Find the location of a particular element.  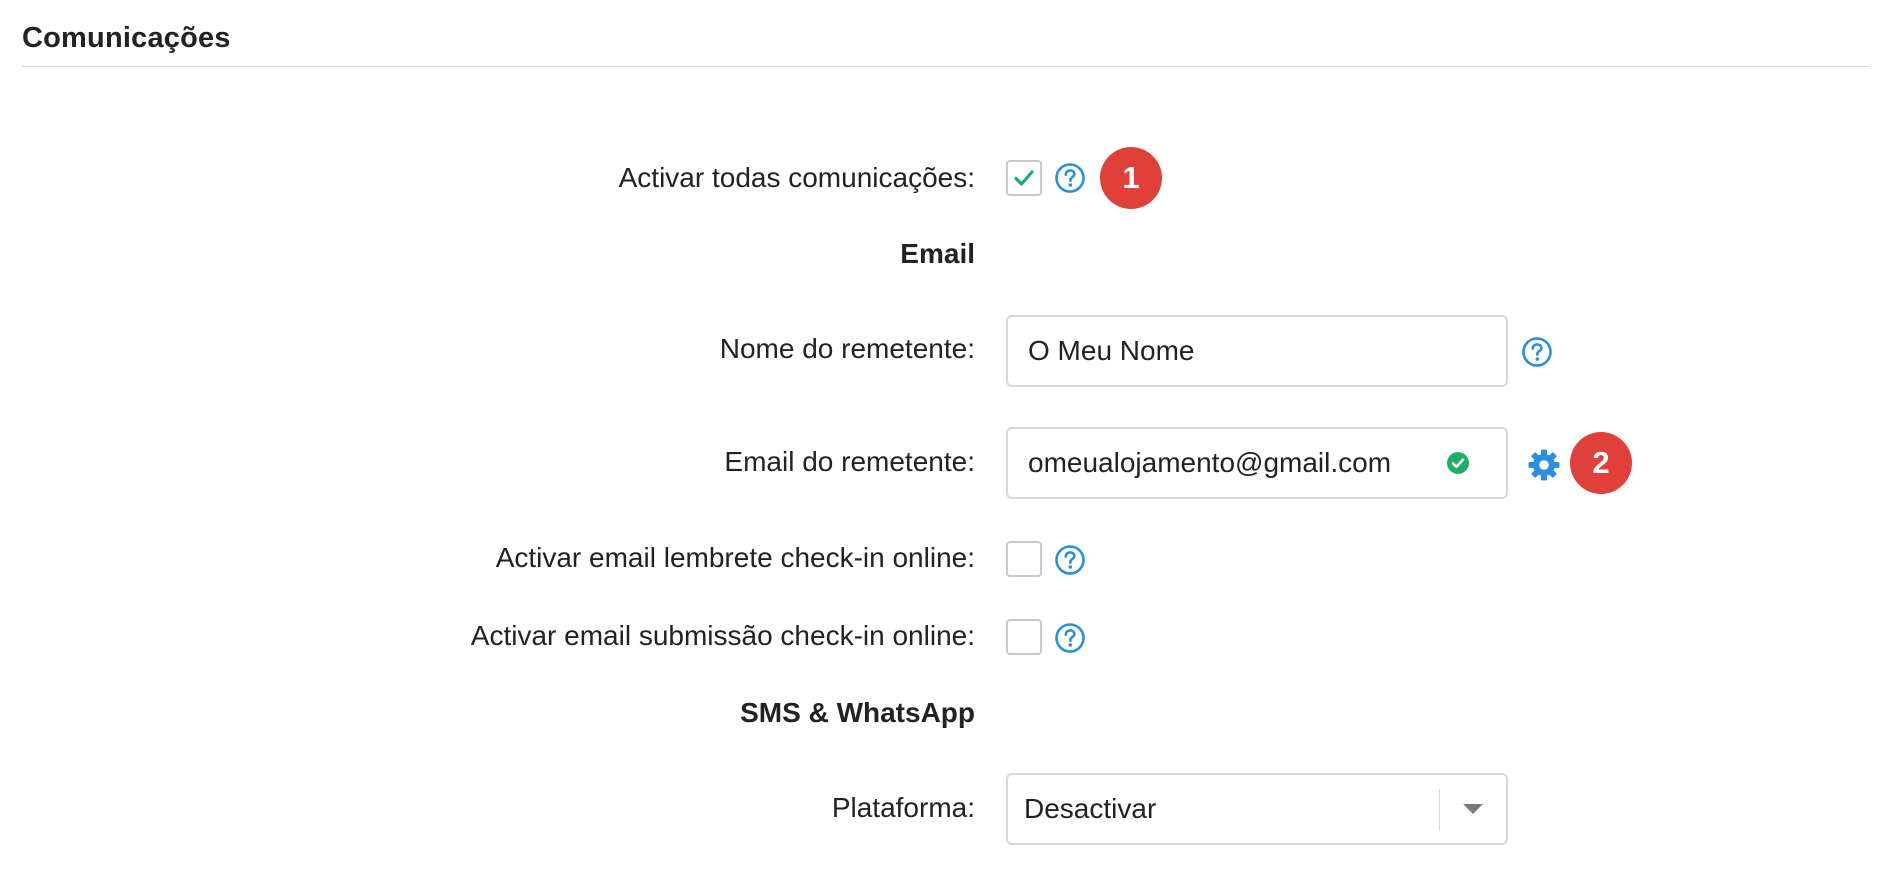

section-title: Comunicações is located at coordinates (126, 38).